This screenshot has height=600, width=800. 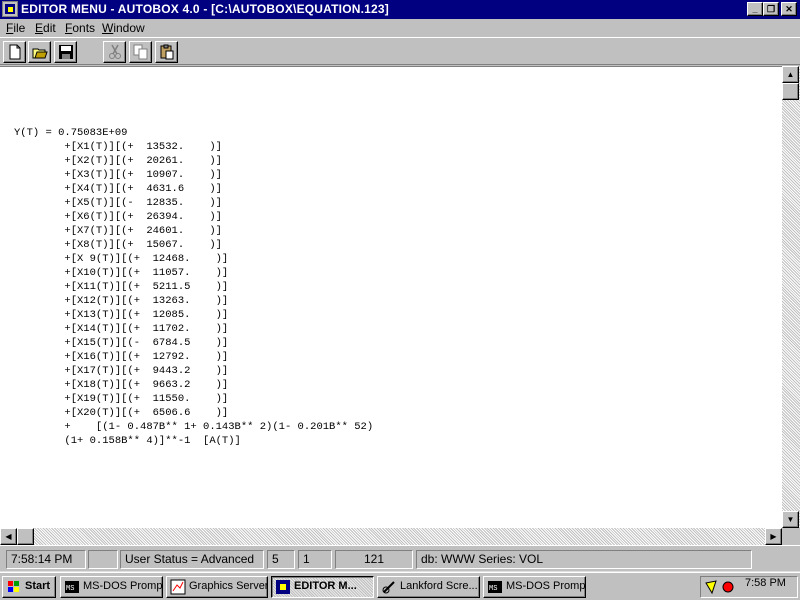 I want to click on menu-file: File, so click(x=15, y=28).